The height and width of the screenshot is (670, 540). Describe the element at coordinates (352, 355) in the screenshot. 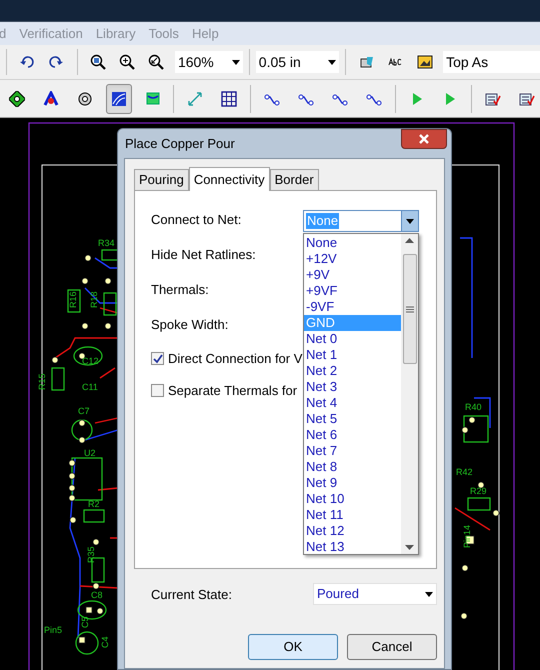

I see `net-option: Net 1` at that location.